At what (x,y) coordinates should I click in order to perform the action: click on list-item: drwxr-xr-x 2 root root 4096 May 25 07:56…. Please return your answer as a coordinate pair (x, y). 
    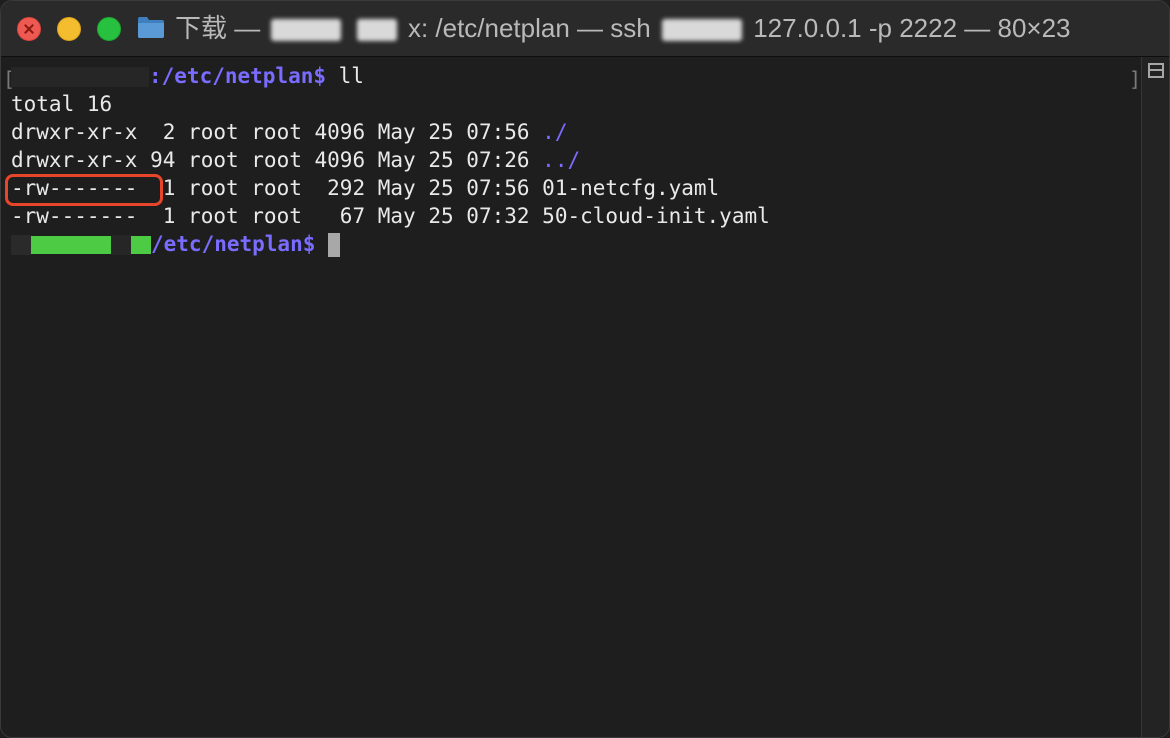
    Looking at the image, I should click on (289, 132).